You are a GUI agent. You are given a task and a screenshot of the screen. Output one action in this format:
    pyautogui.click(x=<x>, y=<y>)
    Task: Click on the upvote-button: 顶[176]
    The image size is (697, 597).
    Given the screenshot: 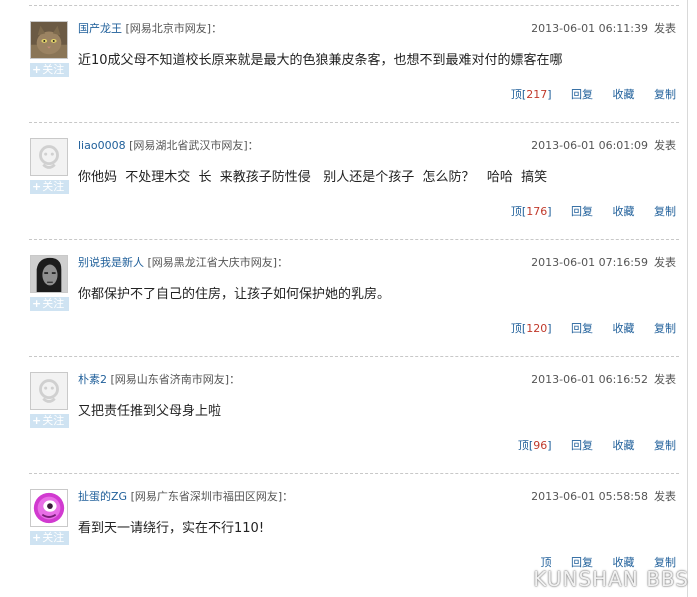 What is the action you would take?
    pyautogui.click(x=531, y=211)
    